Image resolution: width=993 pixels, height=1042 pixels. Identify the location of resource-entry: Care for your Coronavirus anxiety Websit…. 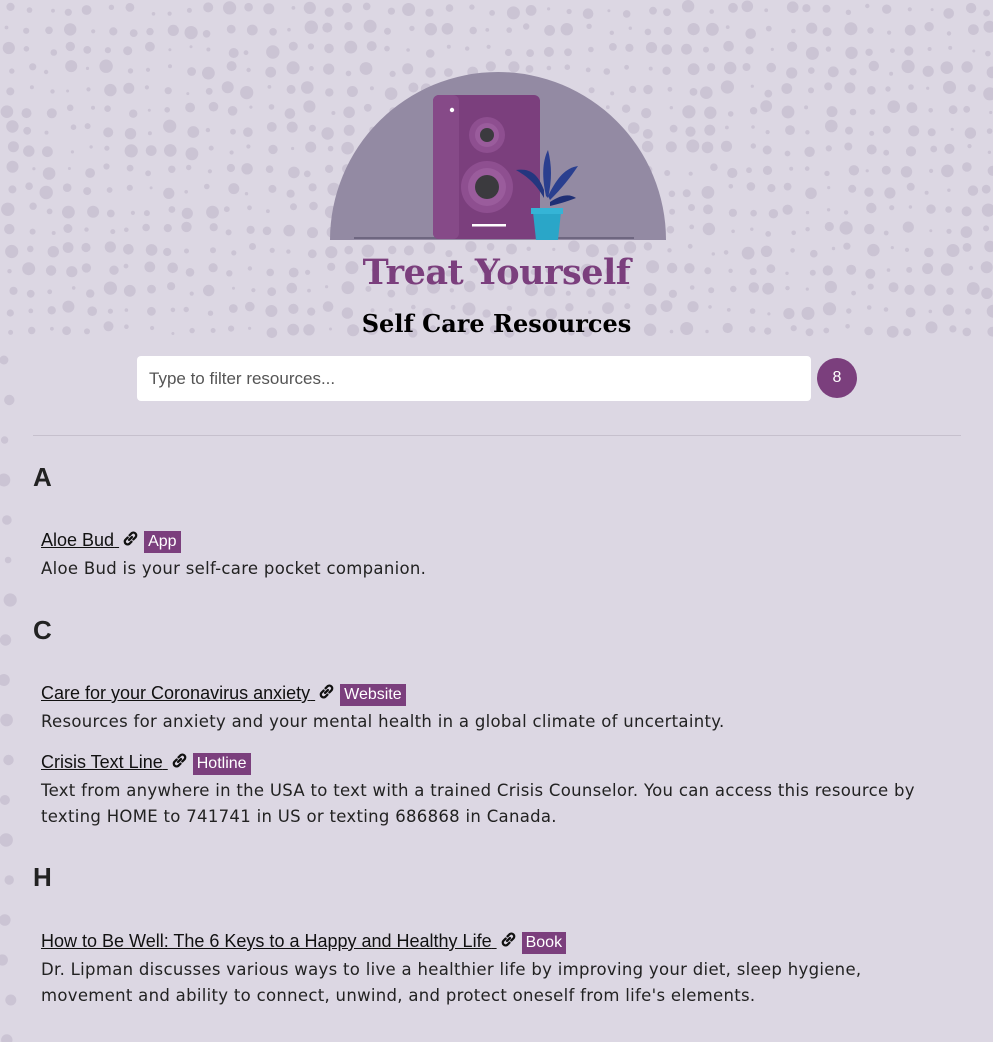
(498, 708).